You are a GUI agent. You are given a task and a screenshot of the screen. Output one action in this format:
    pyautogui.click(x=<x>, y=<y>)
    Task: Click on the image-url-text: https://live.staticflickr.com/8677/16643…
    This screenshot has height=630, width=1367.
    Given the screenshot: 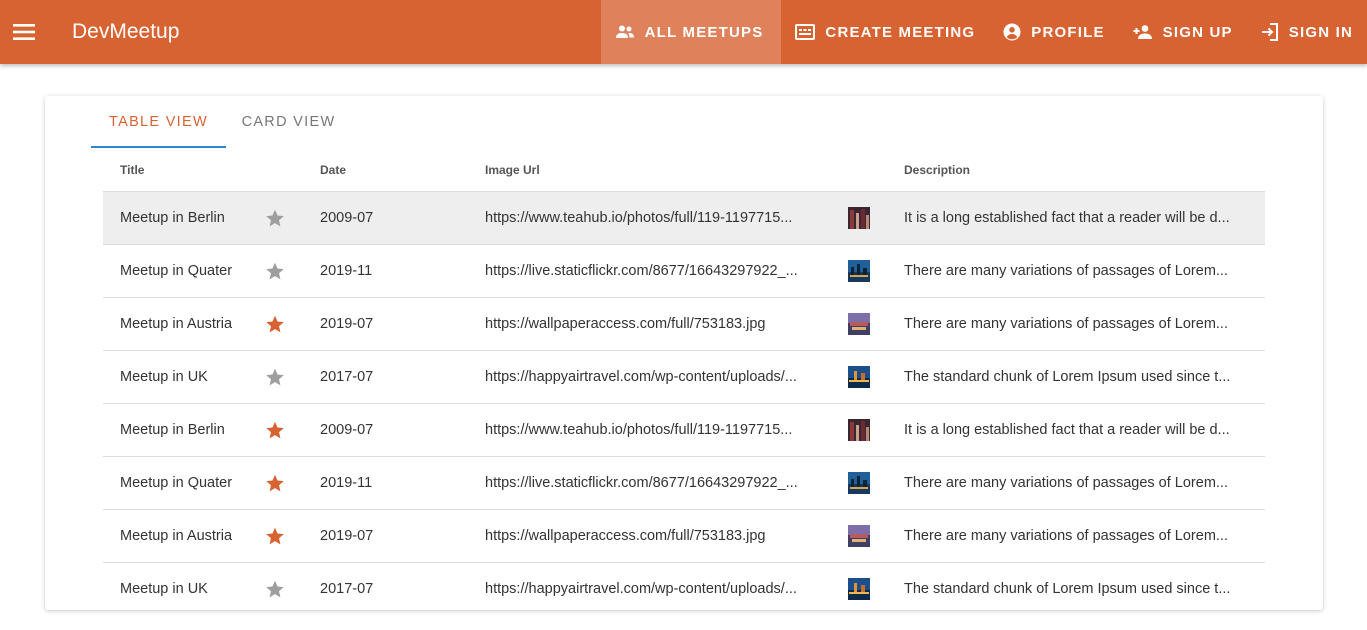 What is the action you would take?
    pyautogui.click(x=641, y=271)
    